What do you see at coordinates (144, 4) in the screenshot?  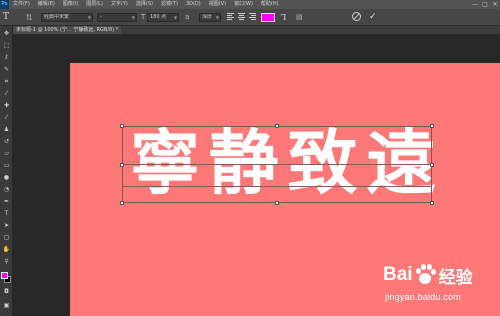 I see `menu-select: 选择(S)` at bounding box center [144, 4].